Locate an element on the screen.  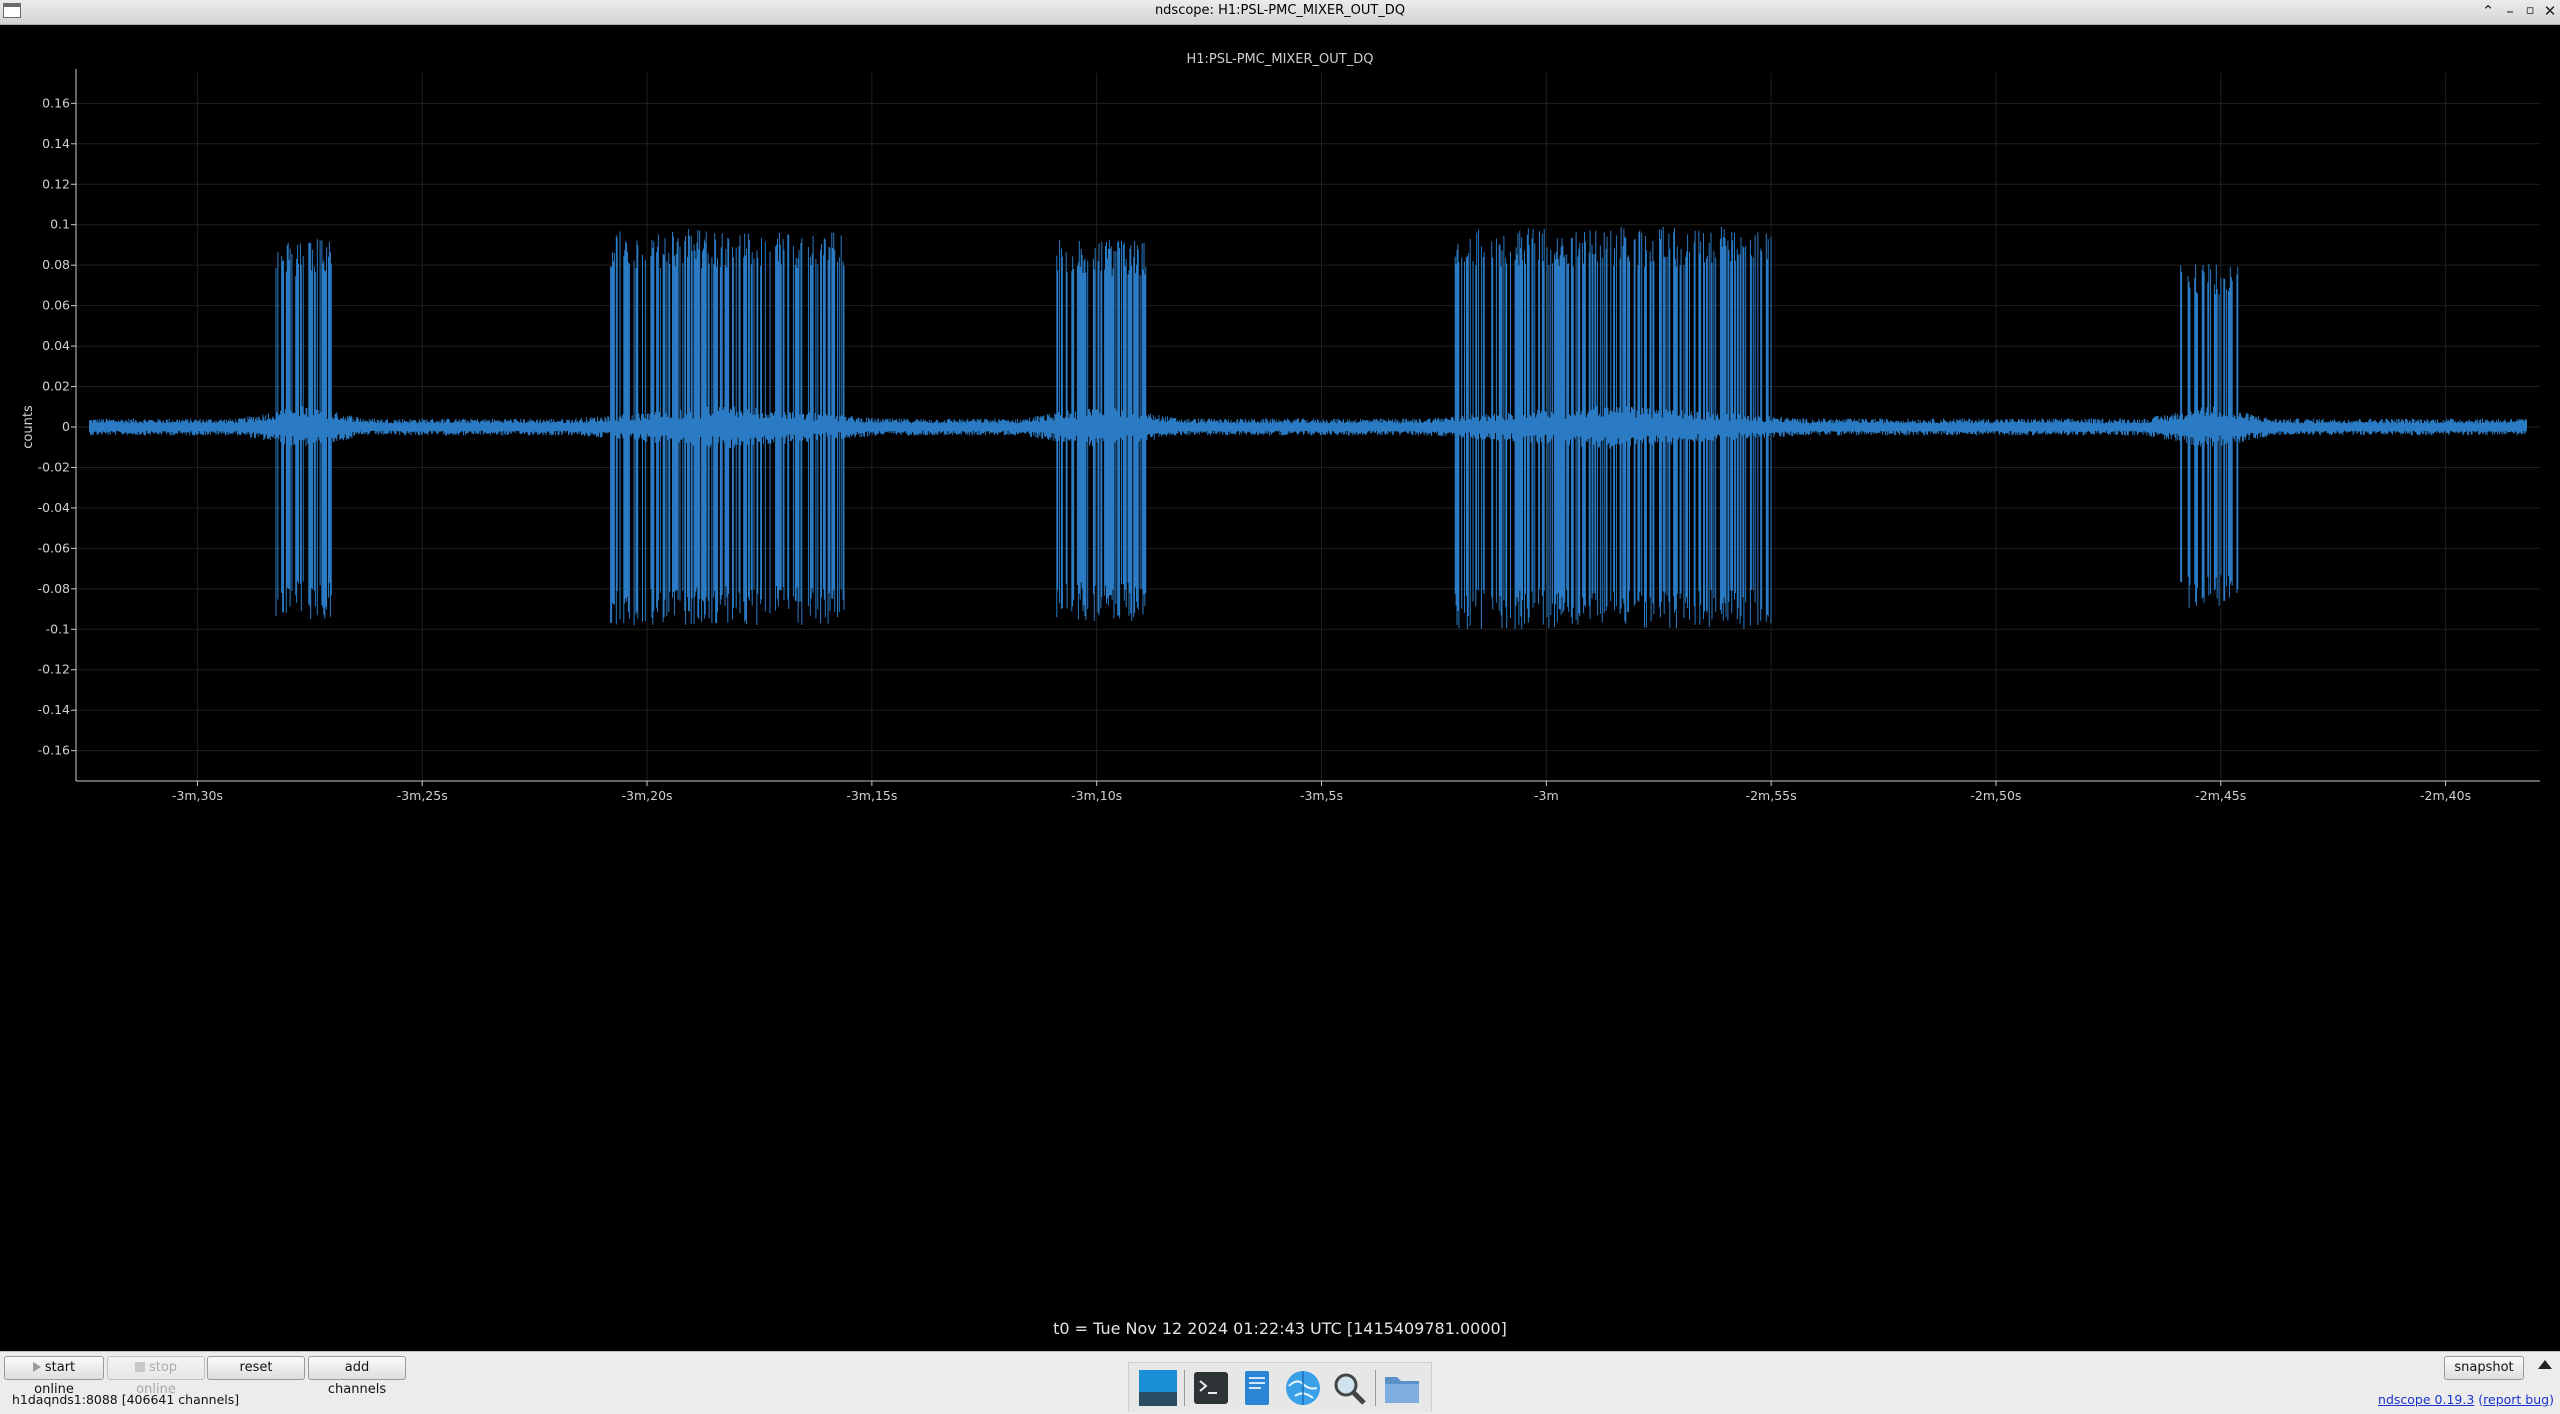
version-info: ndscope 0.19.3 (report bug) is located at coordinates (2466, 1399).